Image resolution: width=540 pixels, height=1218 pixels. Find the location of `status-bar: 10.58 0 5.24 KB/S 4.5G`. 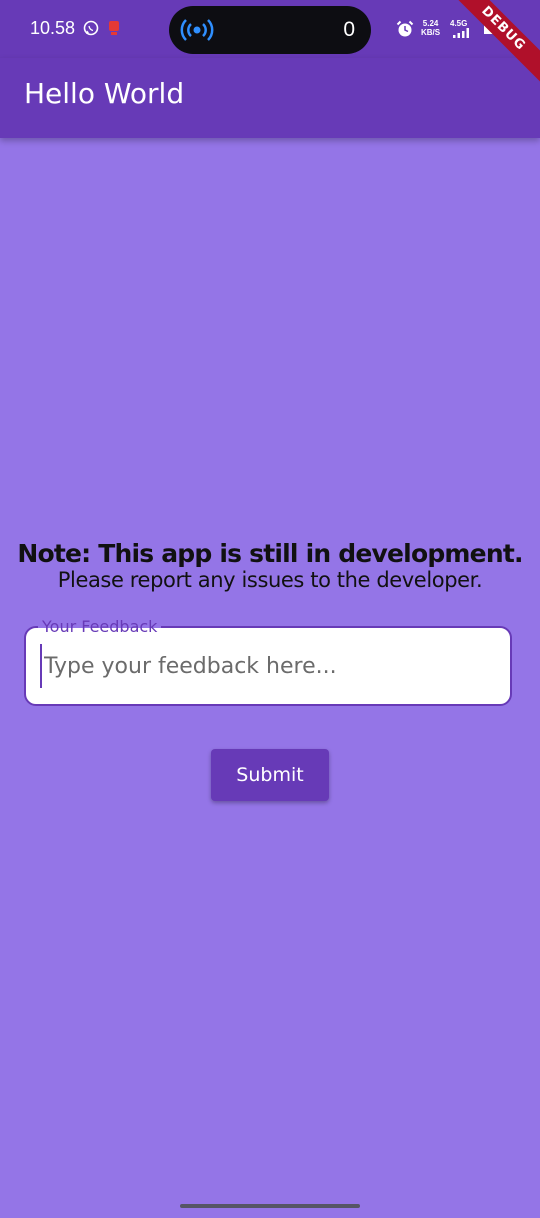

status-bar: 10.58 0 5.24 KB/S 4.5G is located at coordinates (270, 29).